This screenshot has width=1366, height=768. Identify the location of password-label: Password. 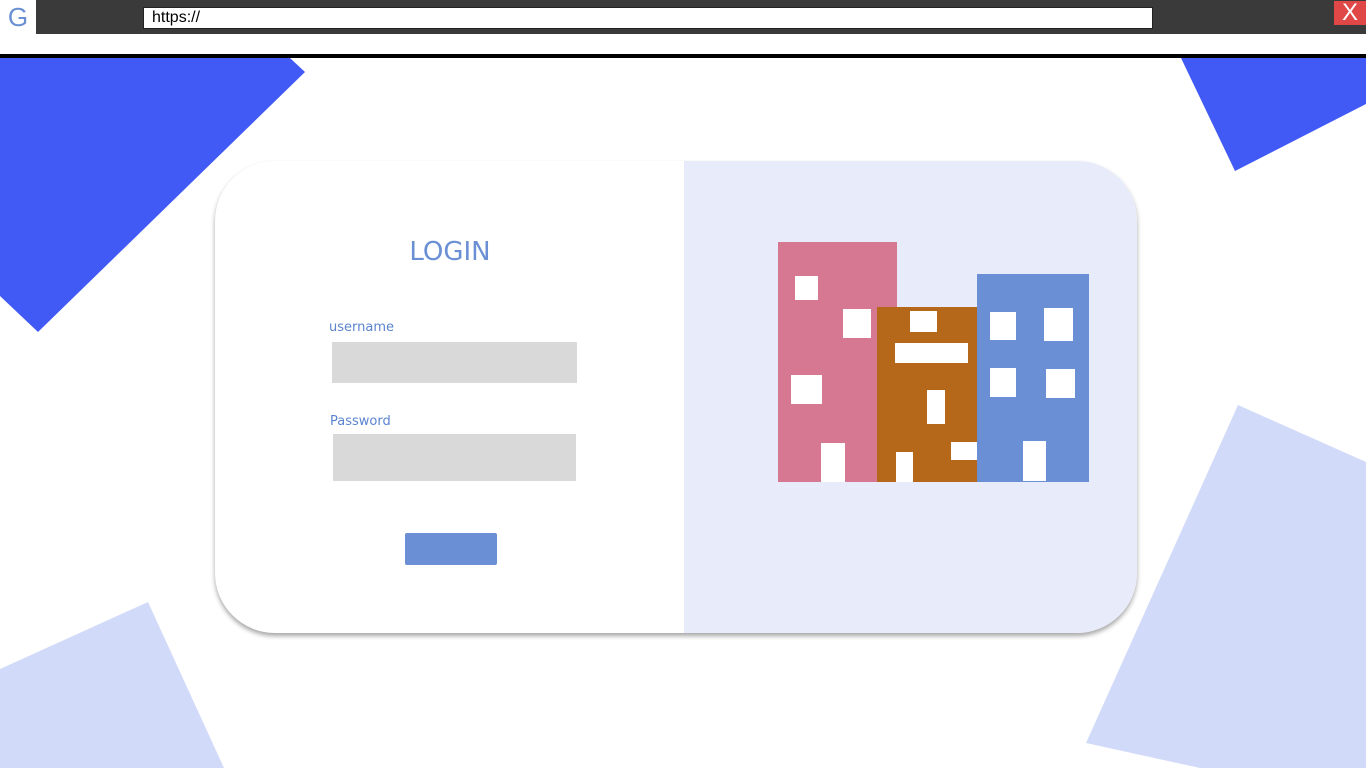
(360, 421).